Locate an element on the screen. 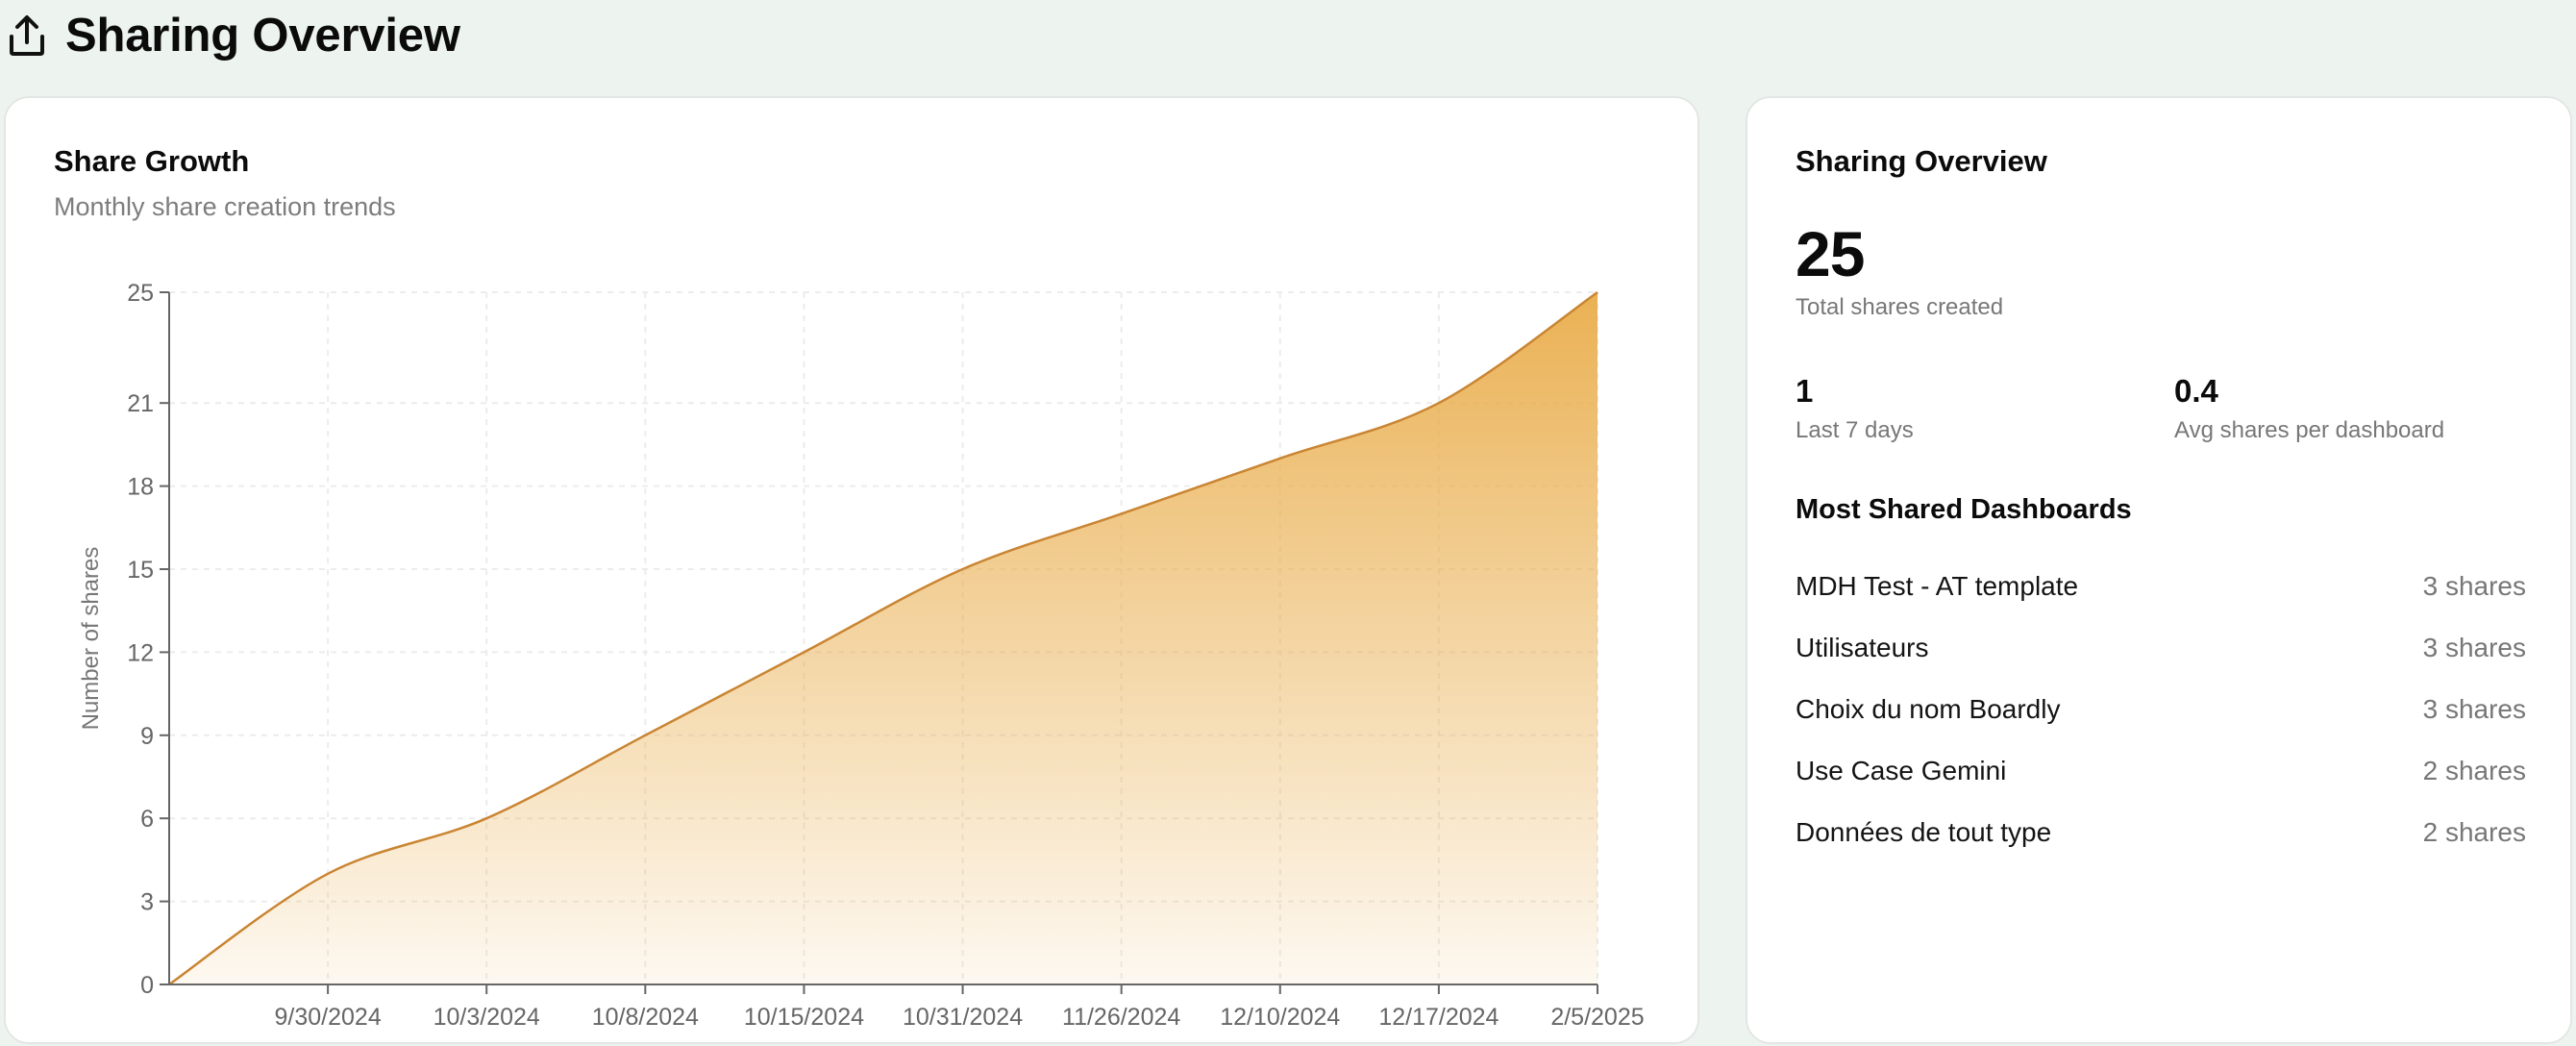 The height and width of the screenshot is (1046, 2576). x-tick-label: 10/8/2024 is located at coordinates (645, 1018).